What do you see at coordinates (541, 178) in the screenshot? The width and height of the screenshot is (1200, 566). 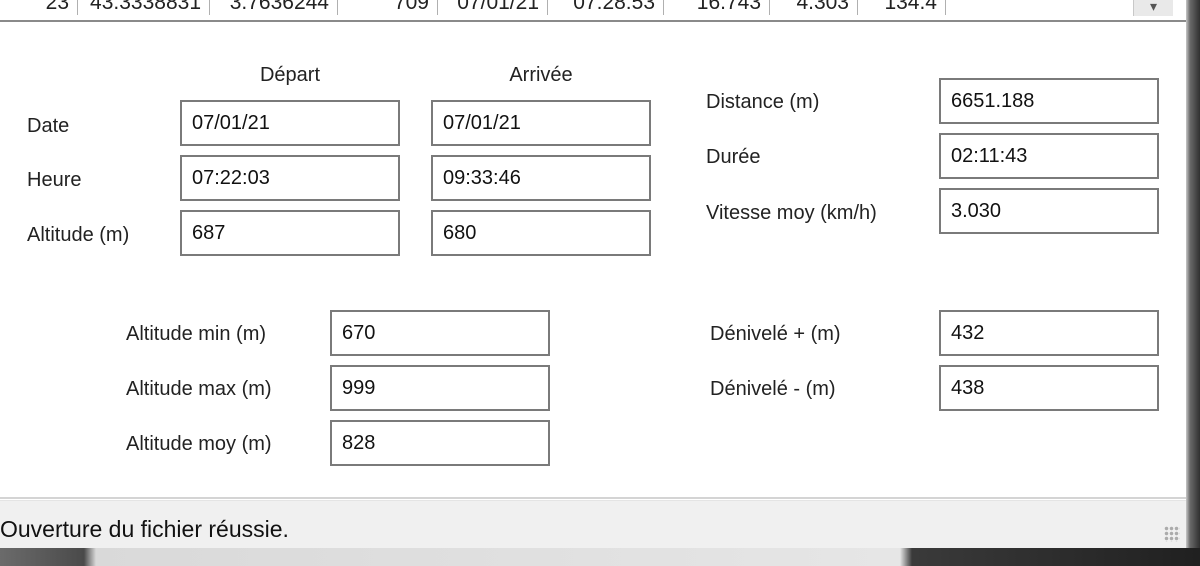 I see `arrivee-heure-field: 09:33:46` at bounding box center [541, 178].